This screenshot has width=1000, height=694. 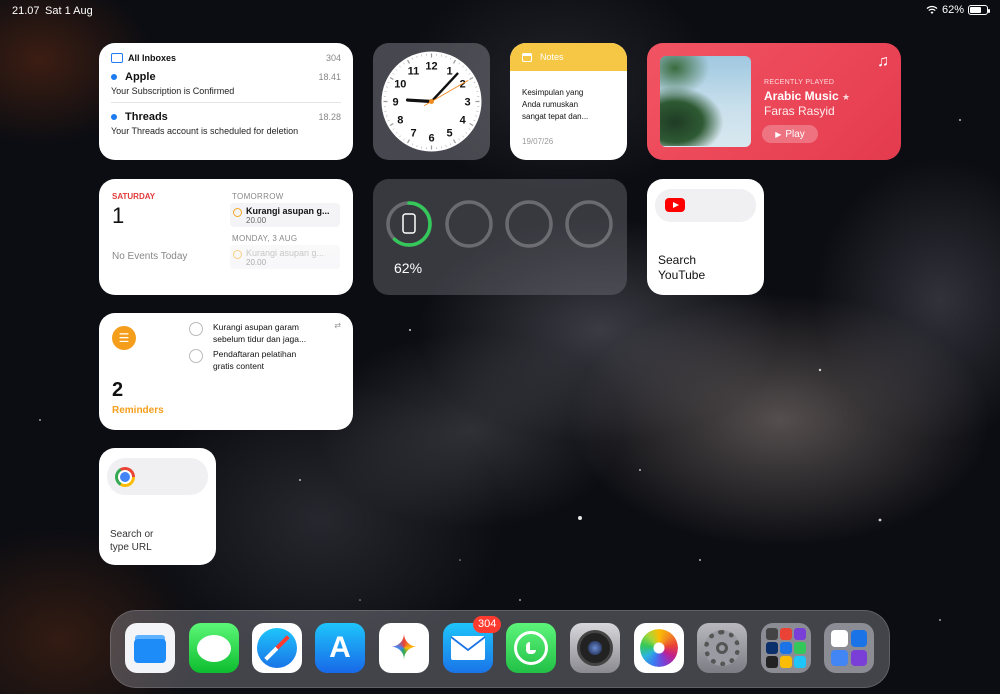 I want to click on clock-numeral: 3, so click(x=467, y=103).